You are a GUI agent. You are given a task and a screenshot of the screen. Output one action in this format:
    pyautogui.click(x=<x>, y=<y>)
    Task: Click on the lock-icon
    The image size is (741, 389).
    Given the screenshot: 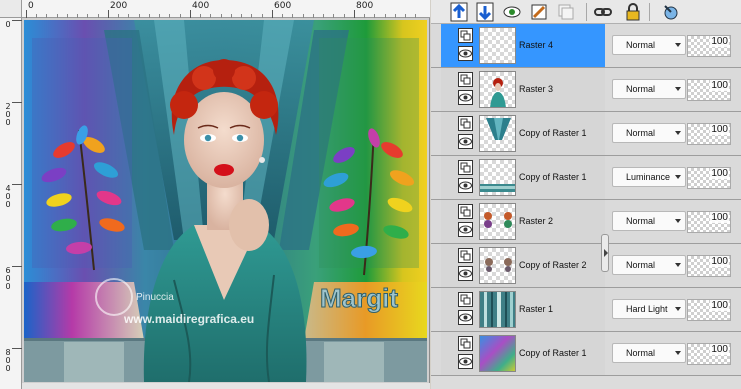 What is the action you would take?
    pyautogui.click(x=633, y=12)
    